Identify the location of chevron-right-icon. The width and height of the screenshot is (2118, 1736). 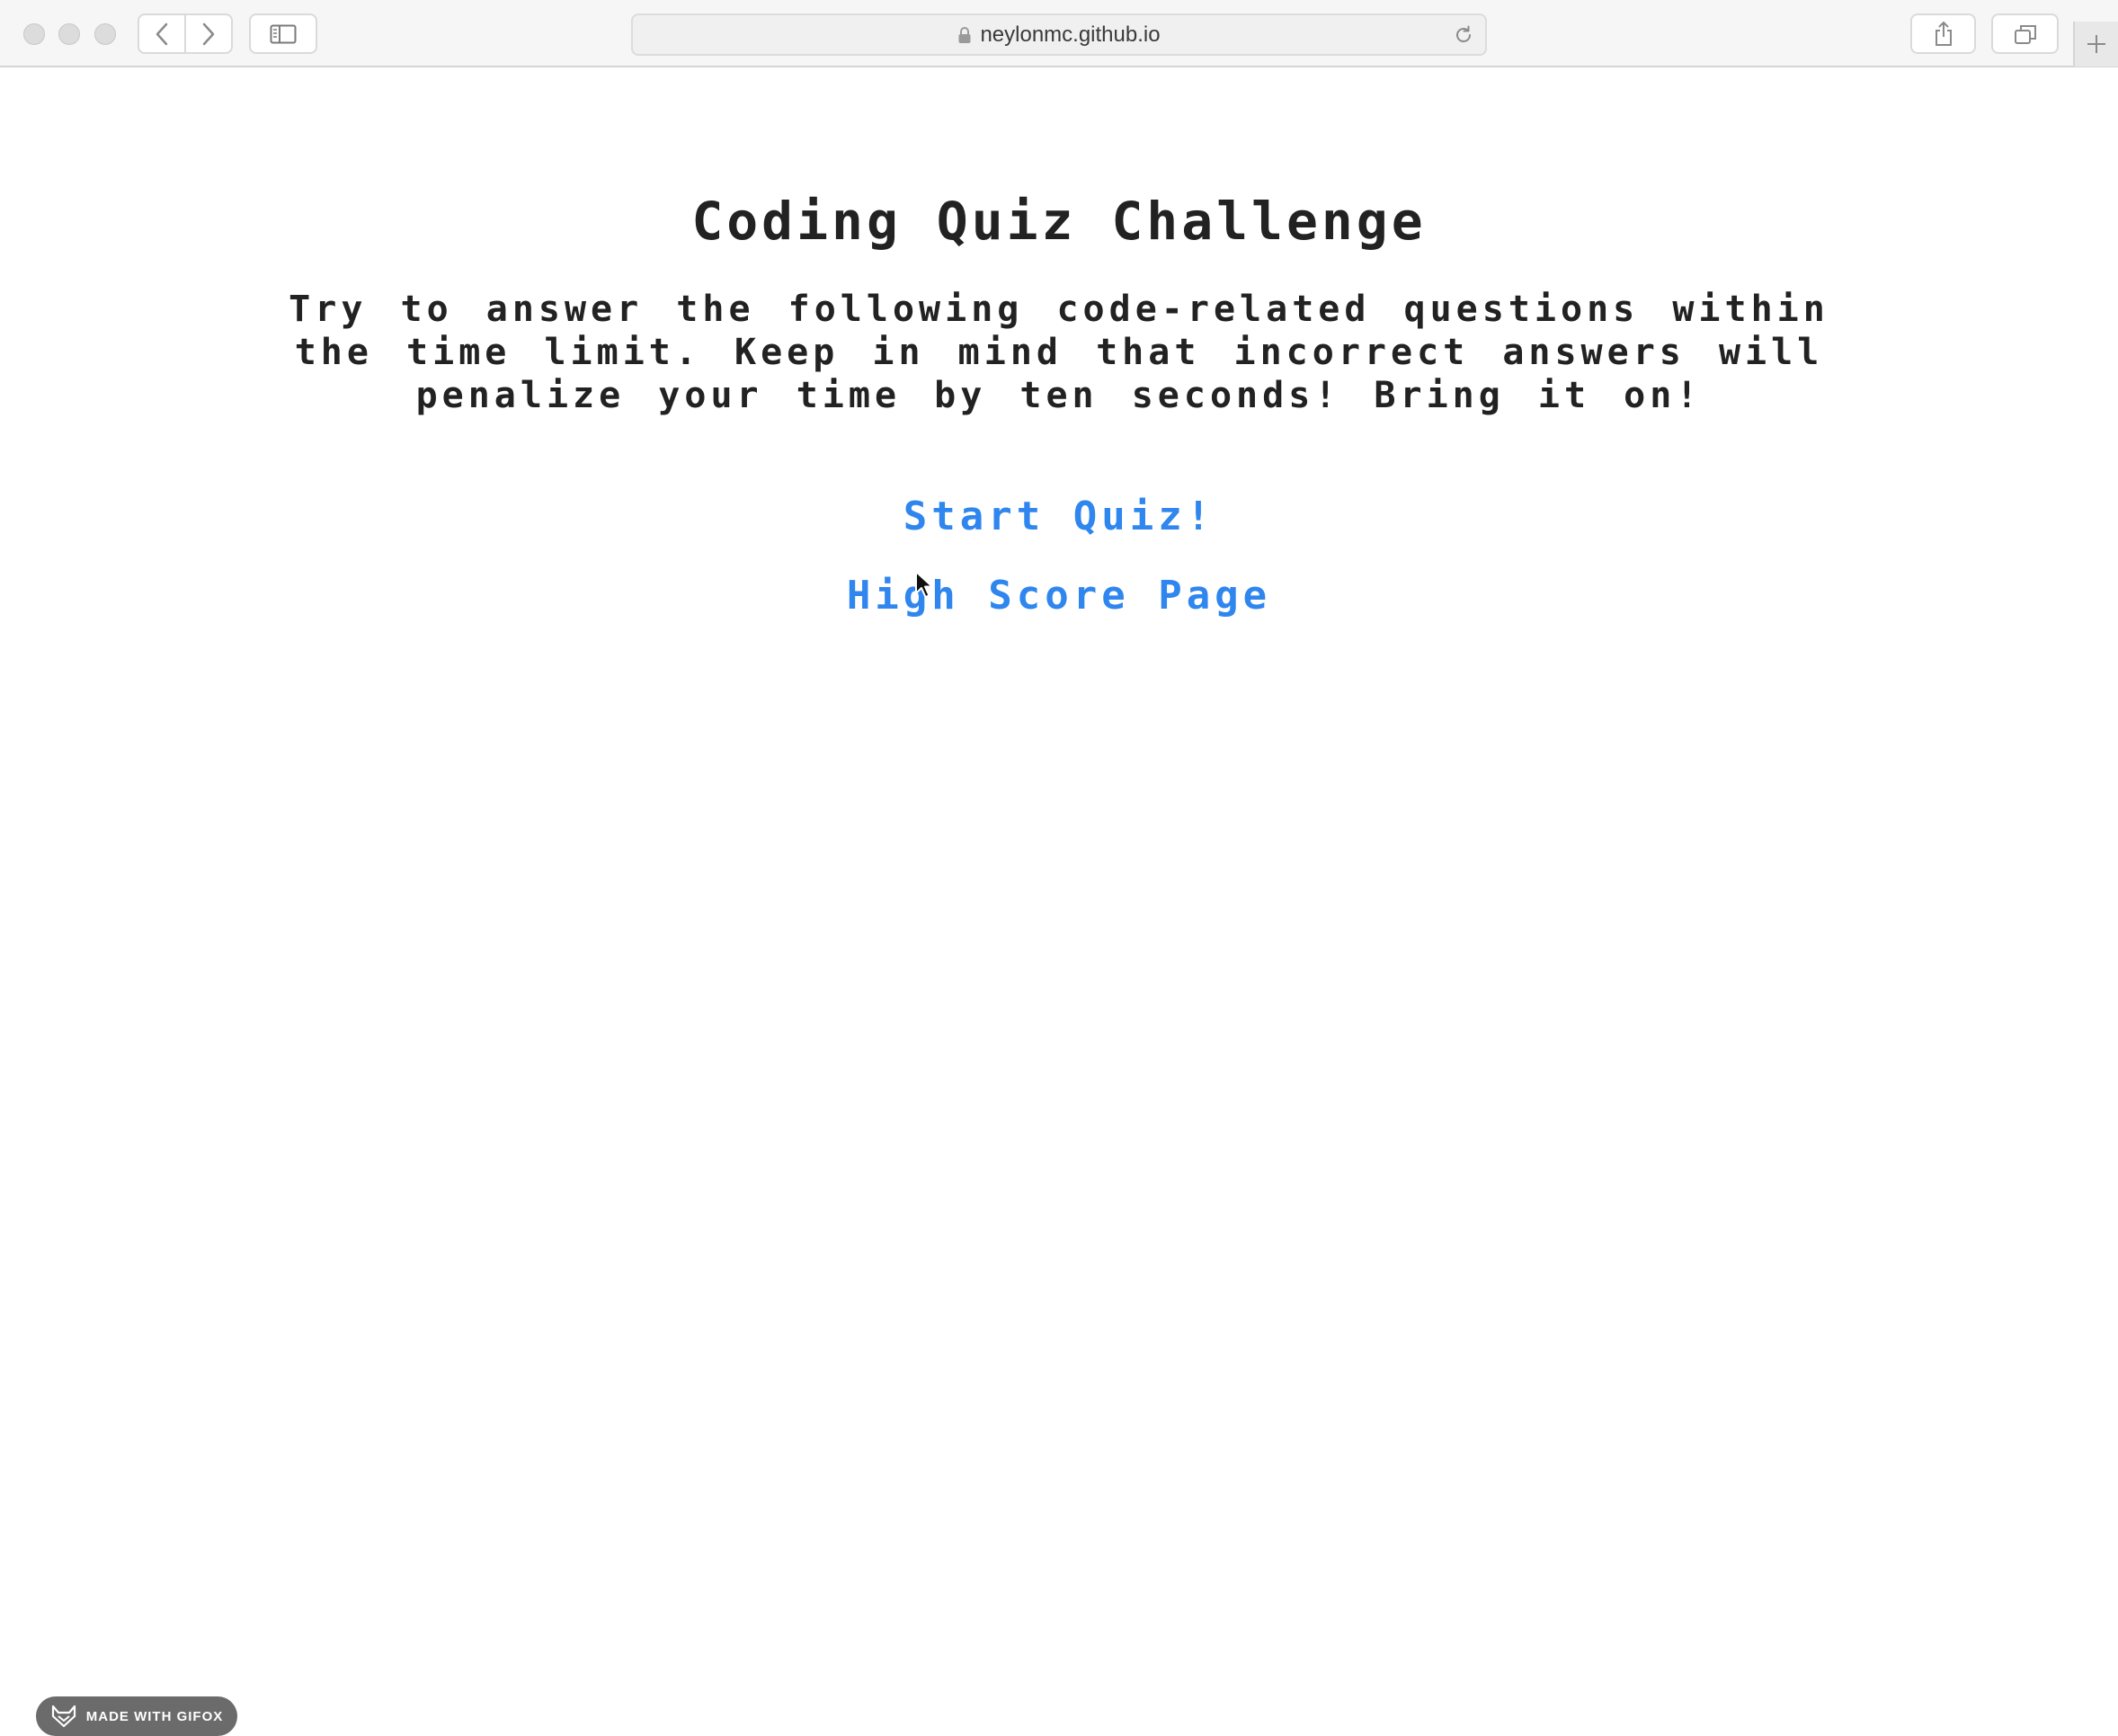
(208, 33).